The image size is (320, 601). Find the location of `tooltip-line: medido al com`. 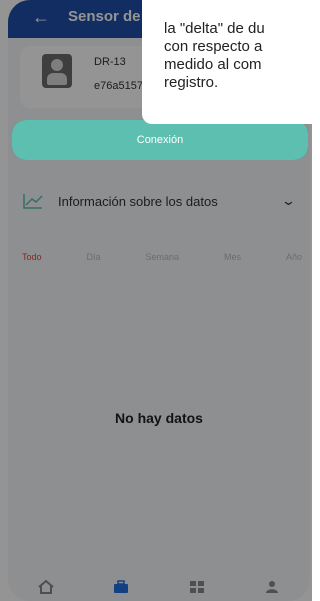

tooltip-line: medido al com is located at coordinates (213, 64).